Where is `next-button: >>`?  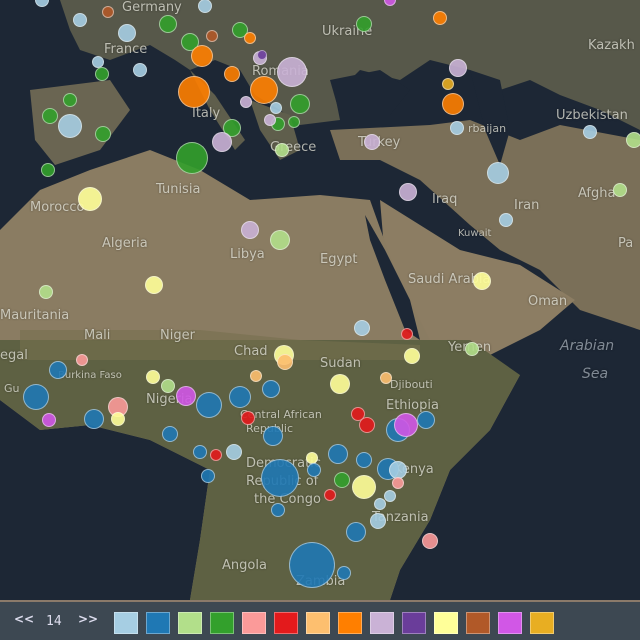 next-button: >> is located at coordinates (88, 619).